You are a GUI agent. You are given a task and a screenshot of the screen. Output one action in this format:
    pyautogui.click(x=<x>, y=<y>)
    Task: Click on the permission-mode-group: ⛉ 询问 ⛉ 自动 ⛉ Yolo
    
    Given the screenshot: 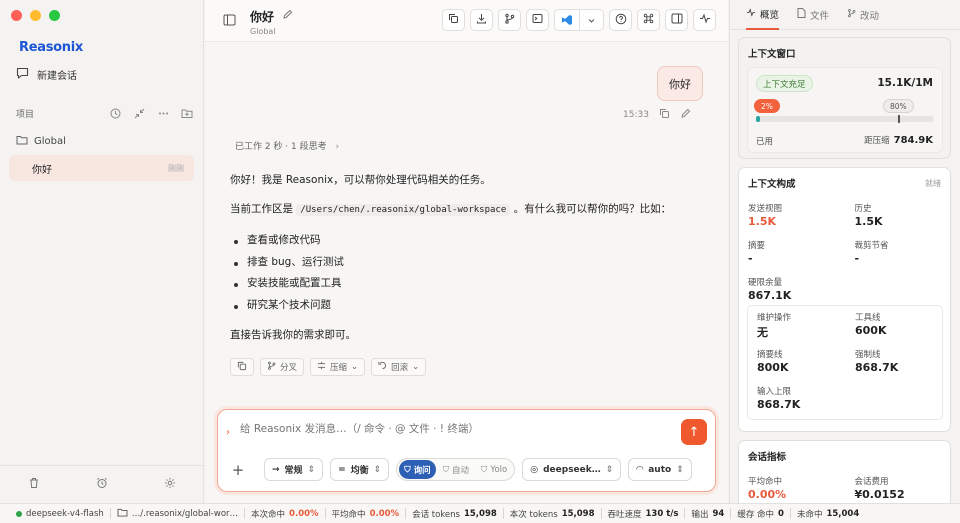 What is the action you would take?
    pyautogui.click(x=456, y=469)
    